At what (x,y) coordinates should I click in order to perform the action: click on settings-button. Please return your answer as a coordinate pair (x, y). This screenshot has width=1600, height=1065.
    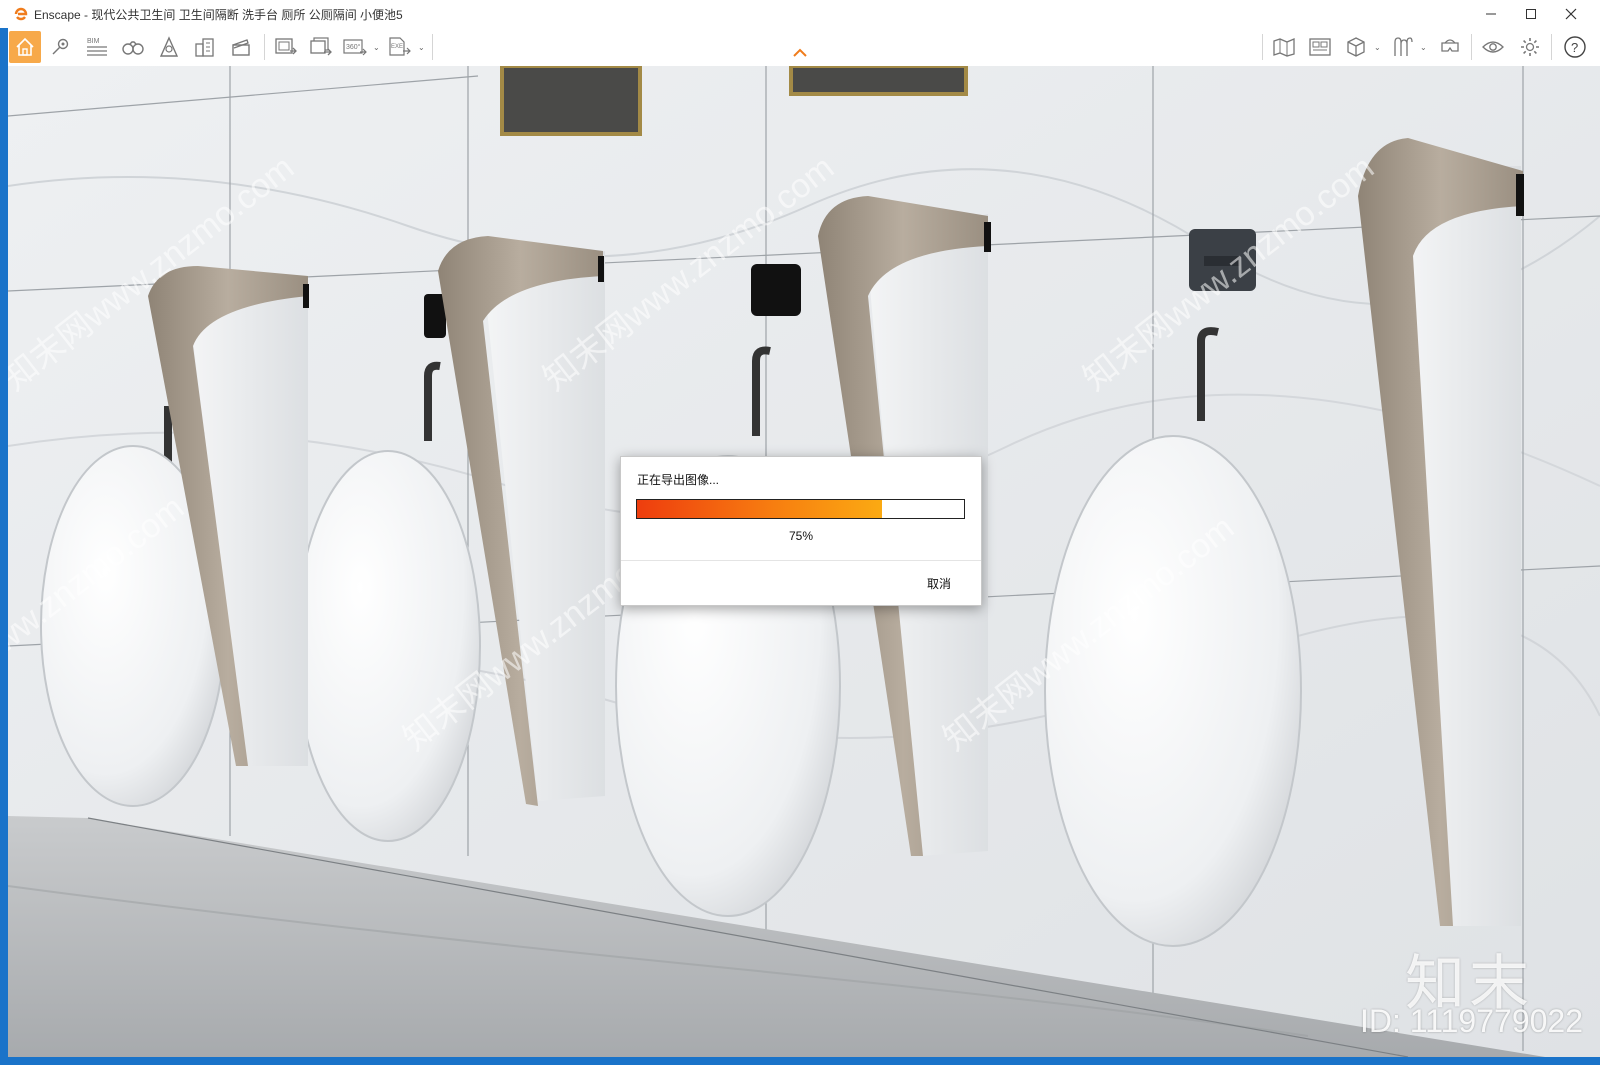
    Looking at the image, I should click on (1530, 47).